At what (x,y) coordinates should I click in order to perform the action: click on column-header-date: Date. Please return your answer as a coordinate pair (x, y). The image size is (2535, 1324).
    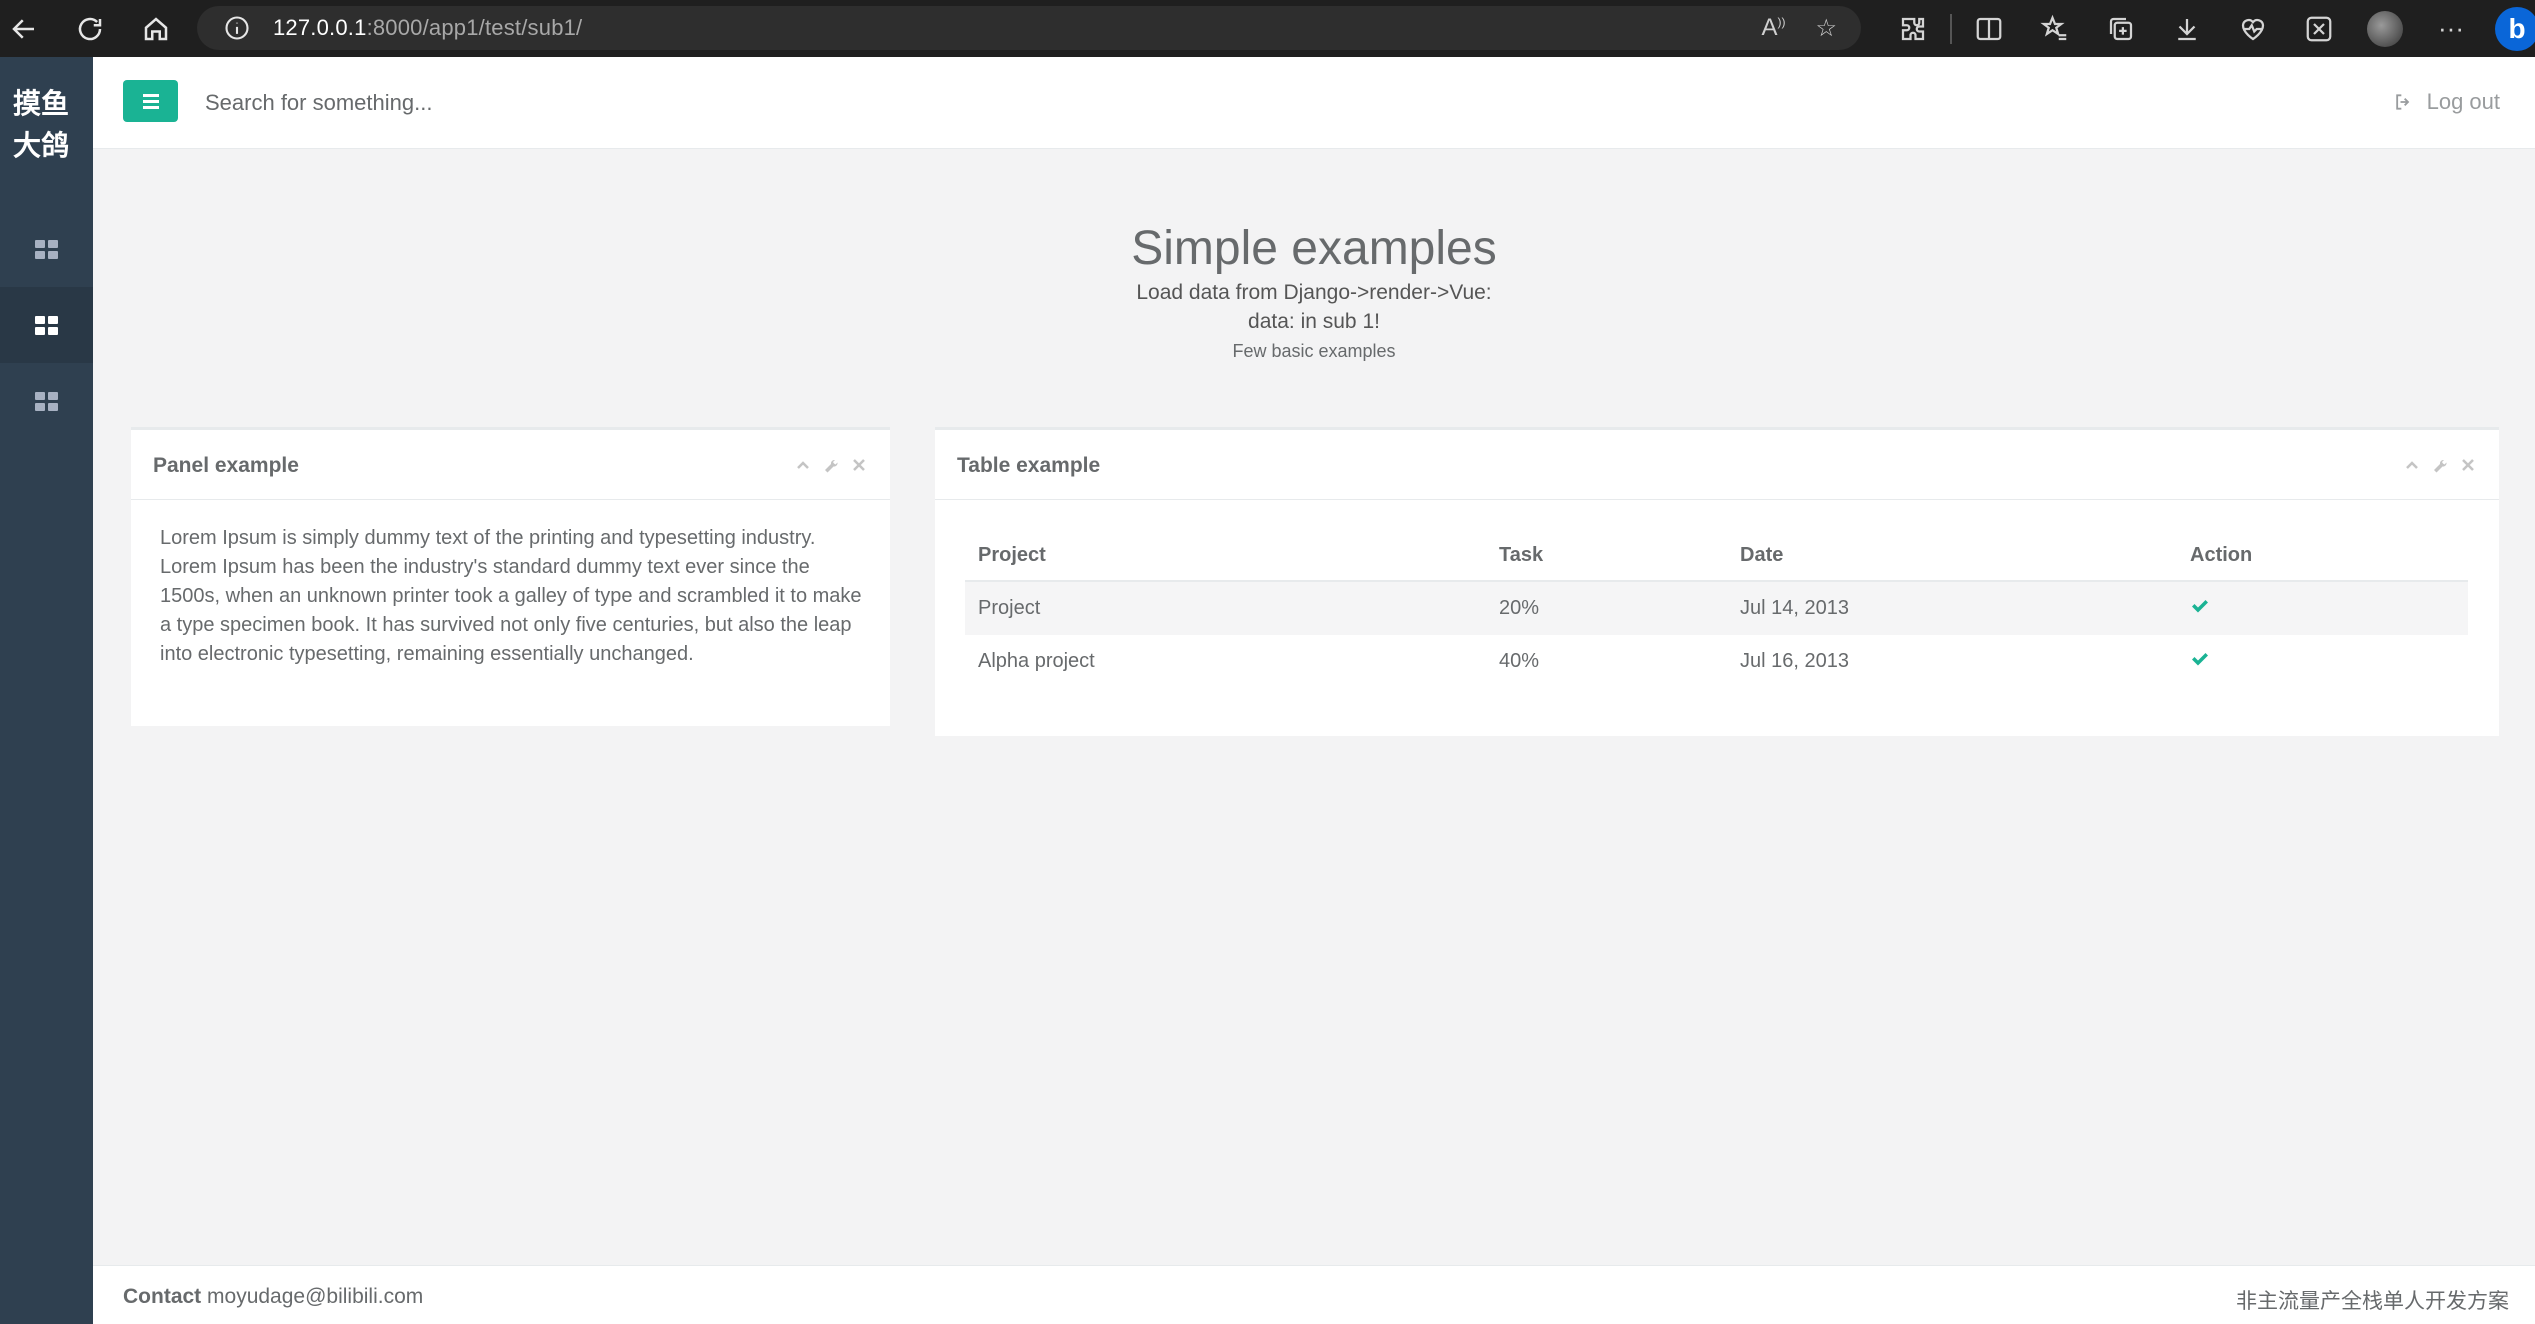
    Looking at the image, I should click on (1952, 556).